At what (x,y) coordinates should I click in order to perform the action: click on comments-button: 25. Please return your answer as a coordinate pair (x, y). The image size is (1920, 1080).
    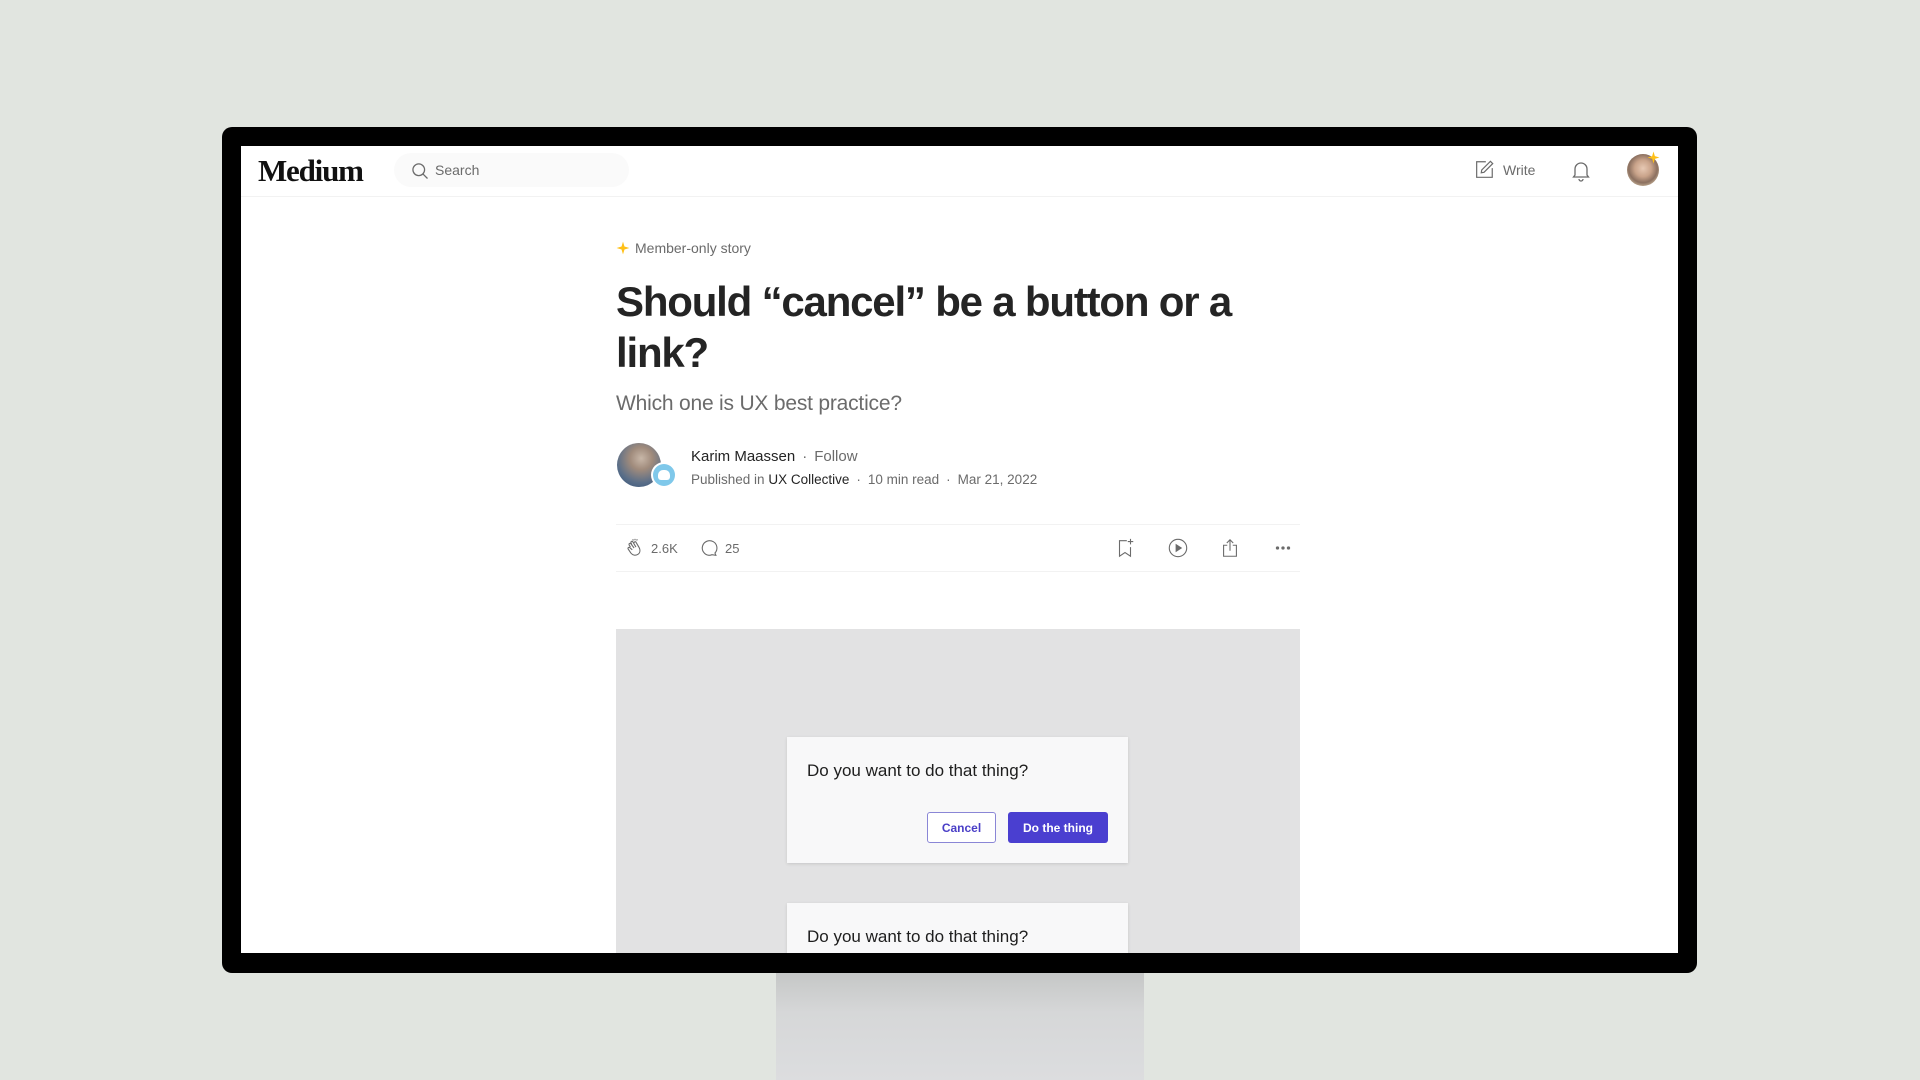
    Looking at the image, I should click on (718, 548).